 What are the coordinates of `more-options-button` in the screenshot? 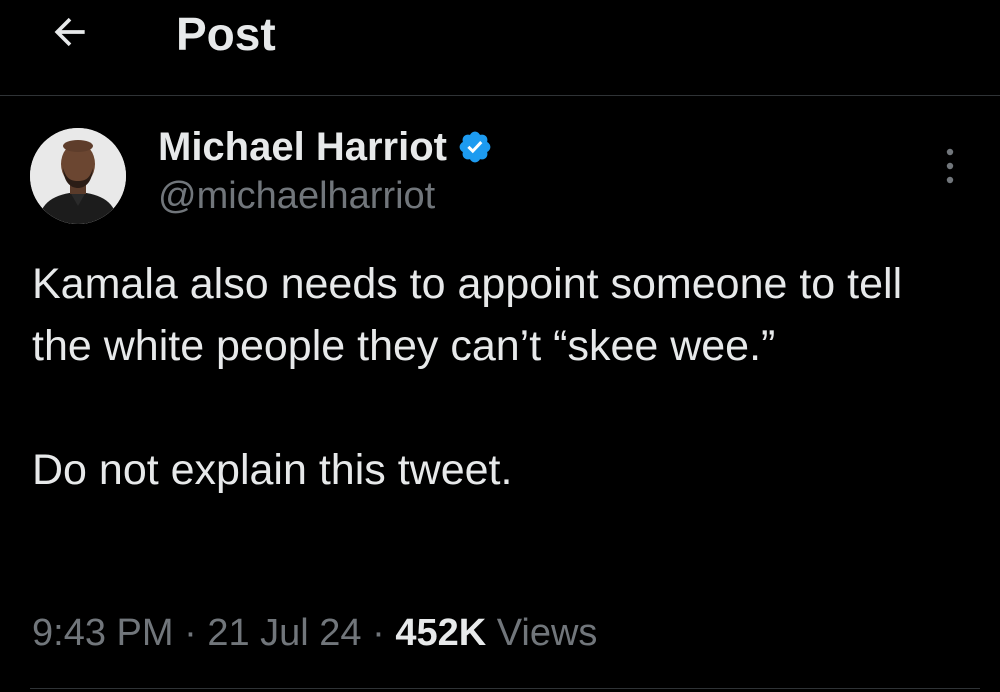 It's located at (950, 166).